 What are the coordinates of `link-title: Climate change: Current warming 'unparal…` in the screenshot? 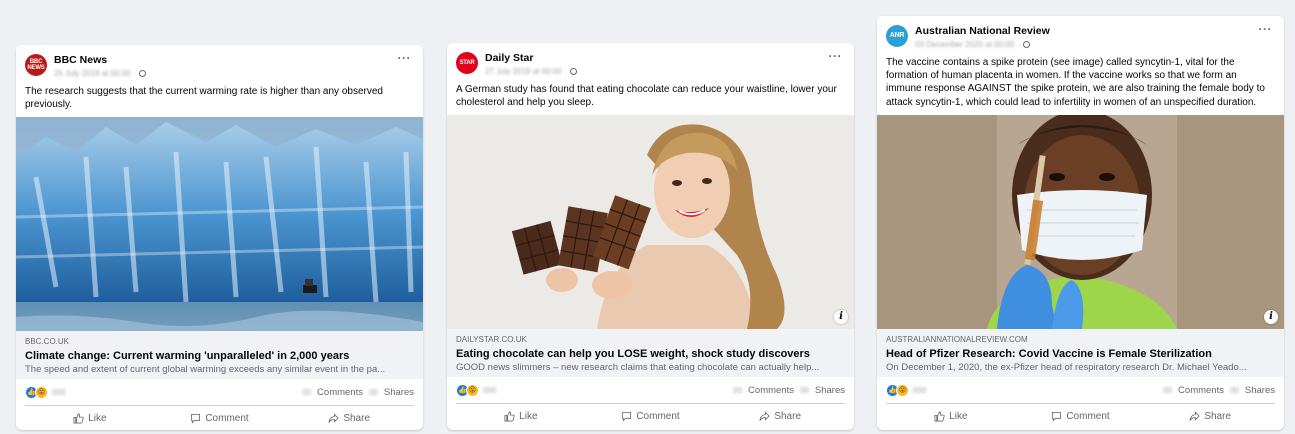 It's located at (219, 355).